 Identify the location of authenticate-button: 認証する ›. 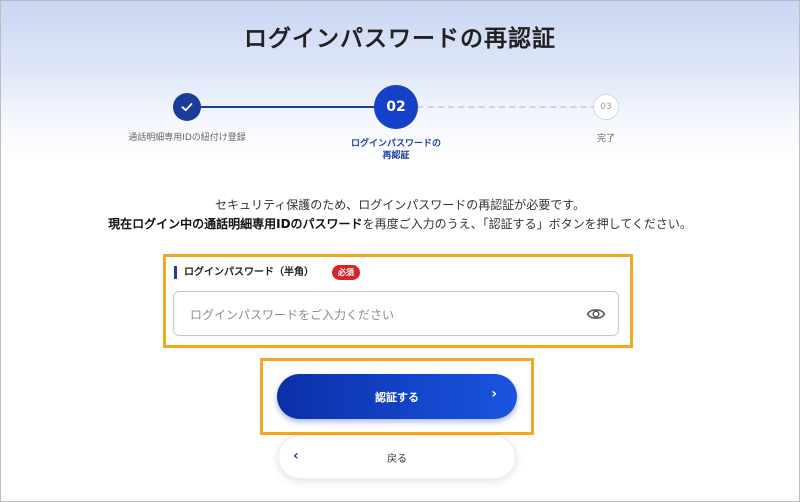
(397, 396).